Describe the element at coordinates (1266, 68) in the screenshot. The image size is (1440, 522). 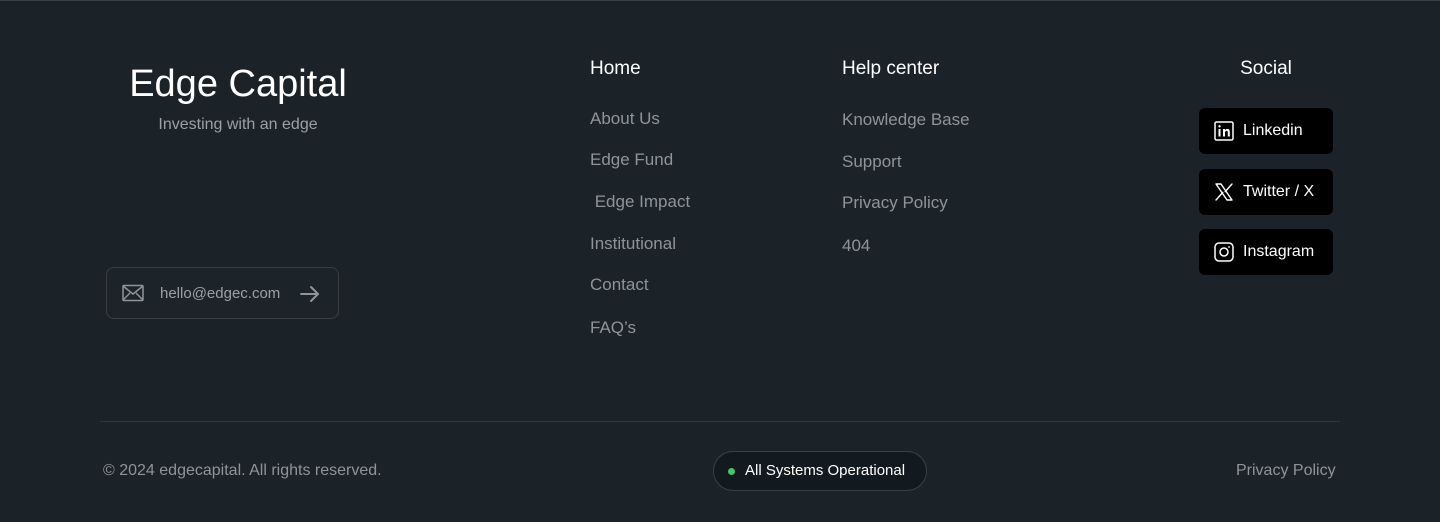
I see `social-heading: Social` at that location.